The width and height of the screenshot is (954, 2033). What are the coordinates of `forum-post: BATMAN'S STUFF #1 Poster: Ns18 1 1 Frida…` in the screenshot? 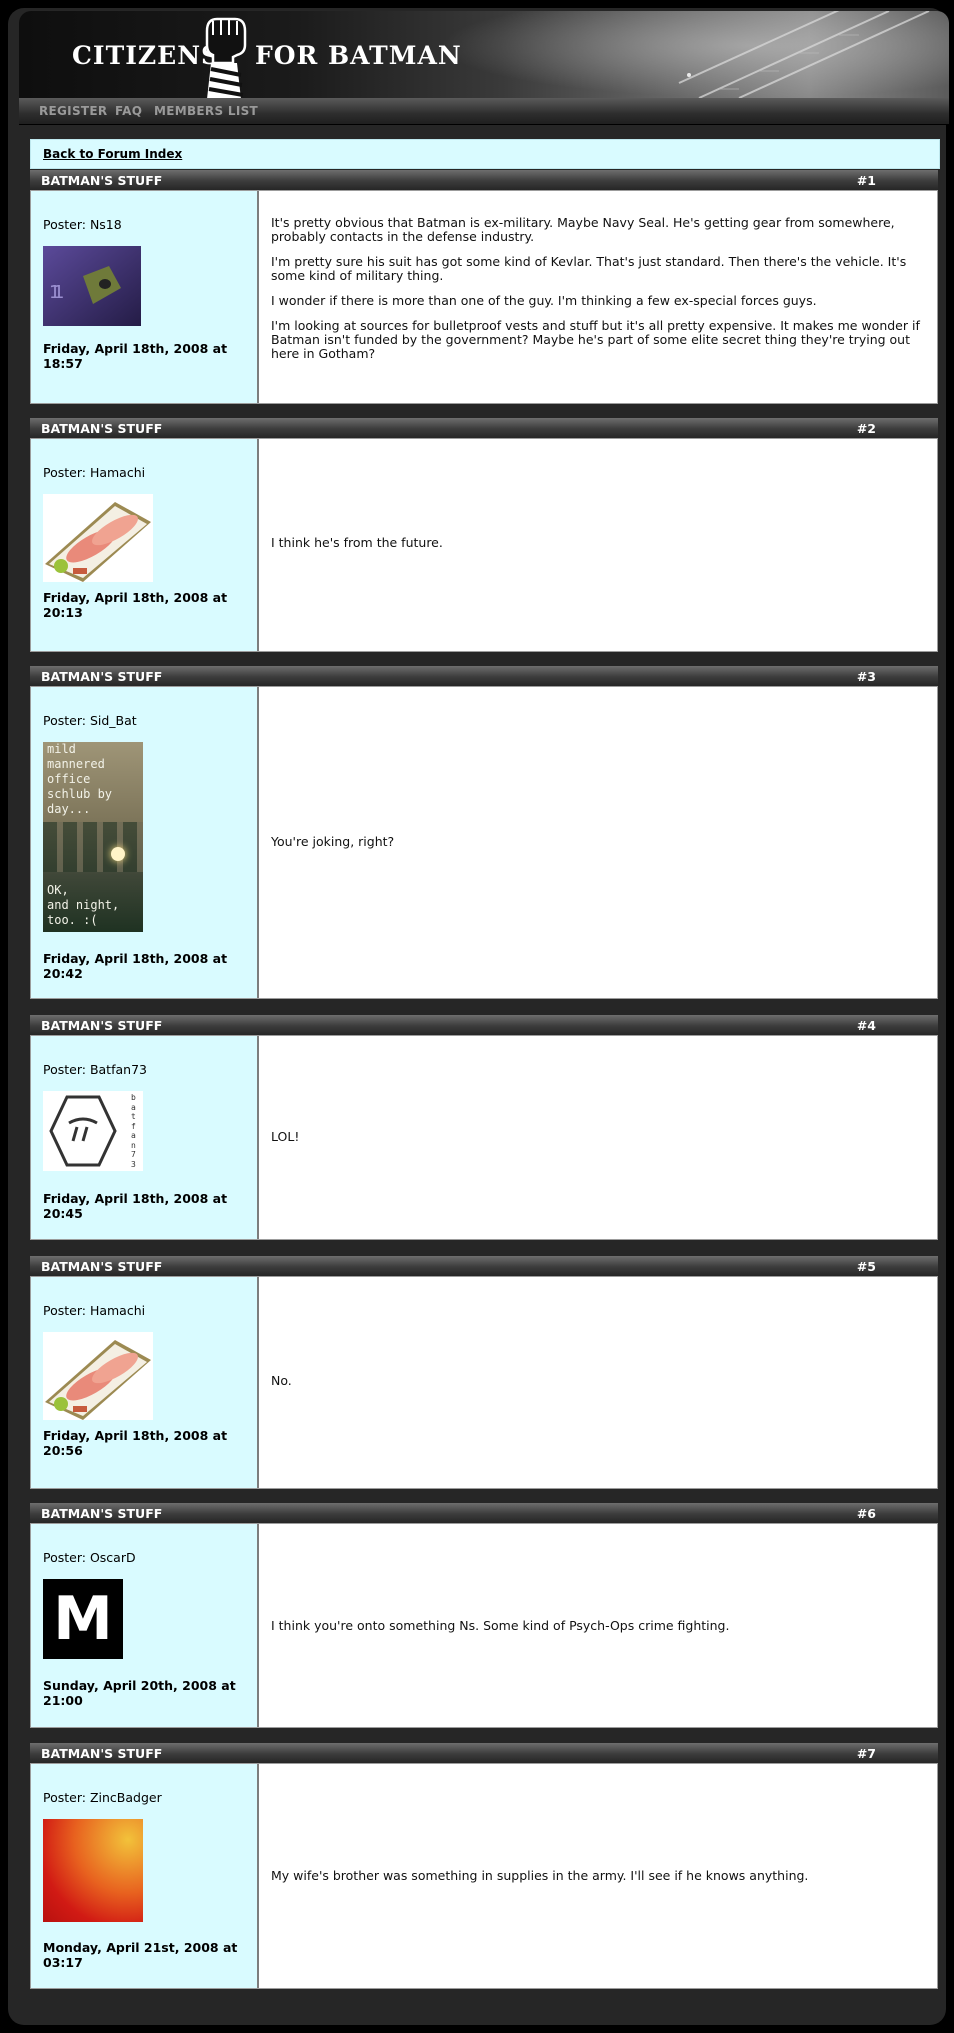 It's located at (484, 287).